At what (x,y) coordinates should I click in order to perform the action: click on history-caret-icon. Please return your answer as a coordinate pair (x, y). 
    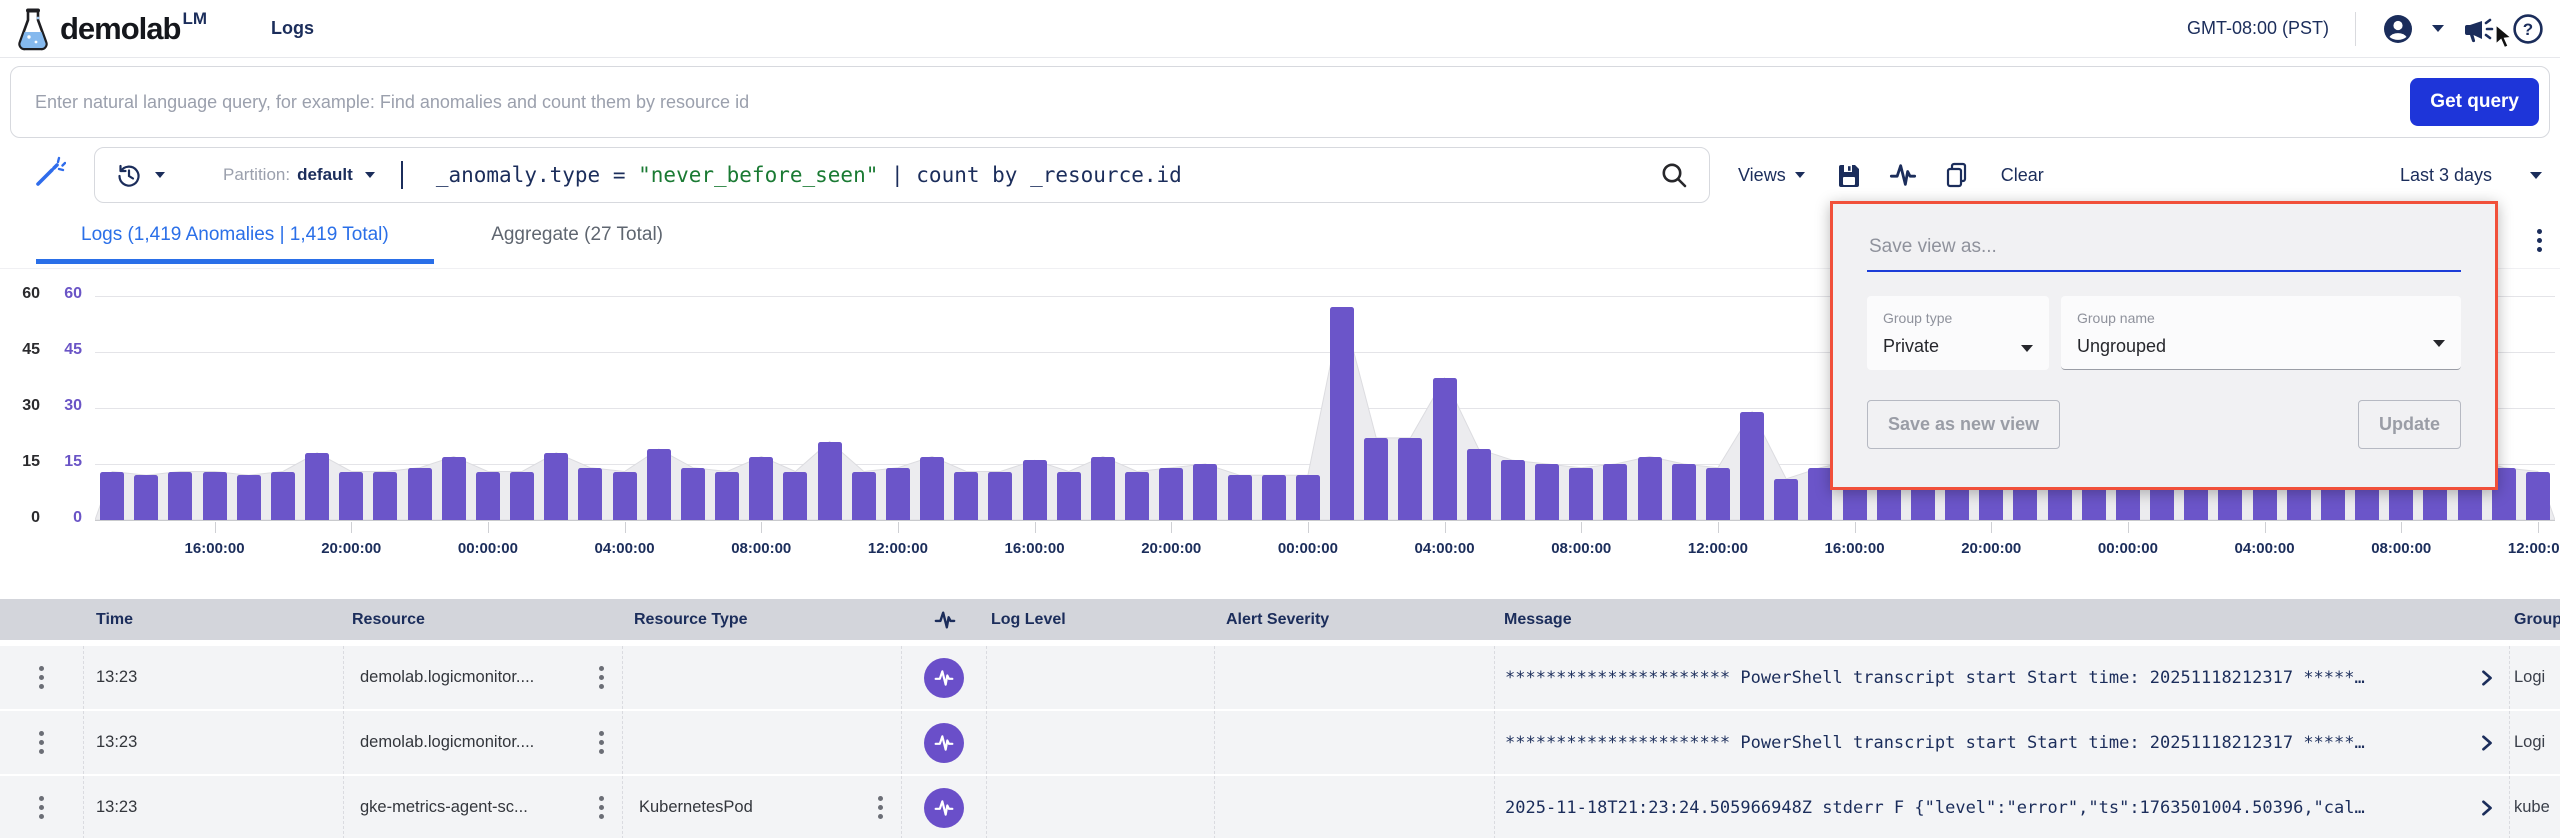
    Looking at the image, I should click on (160, 175).